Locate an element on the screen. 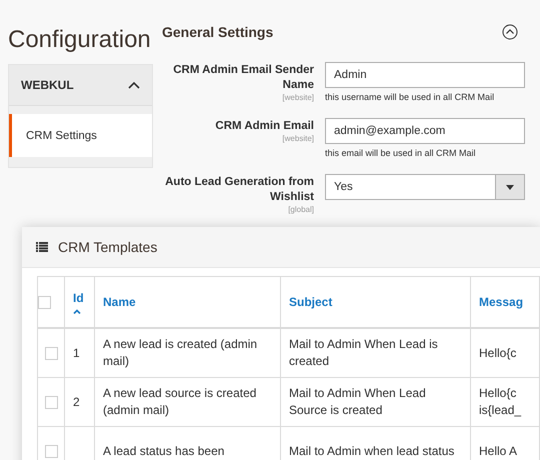 The width and height of the screenshot is (540, 460). table-cell: A new lead source is created (admin mail) is located at coordinates (187, 402).